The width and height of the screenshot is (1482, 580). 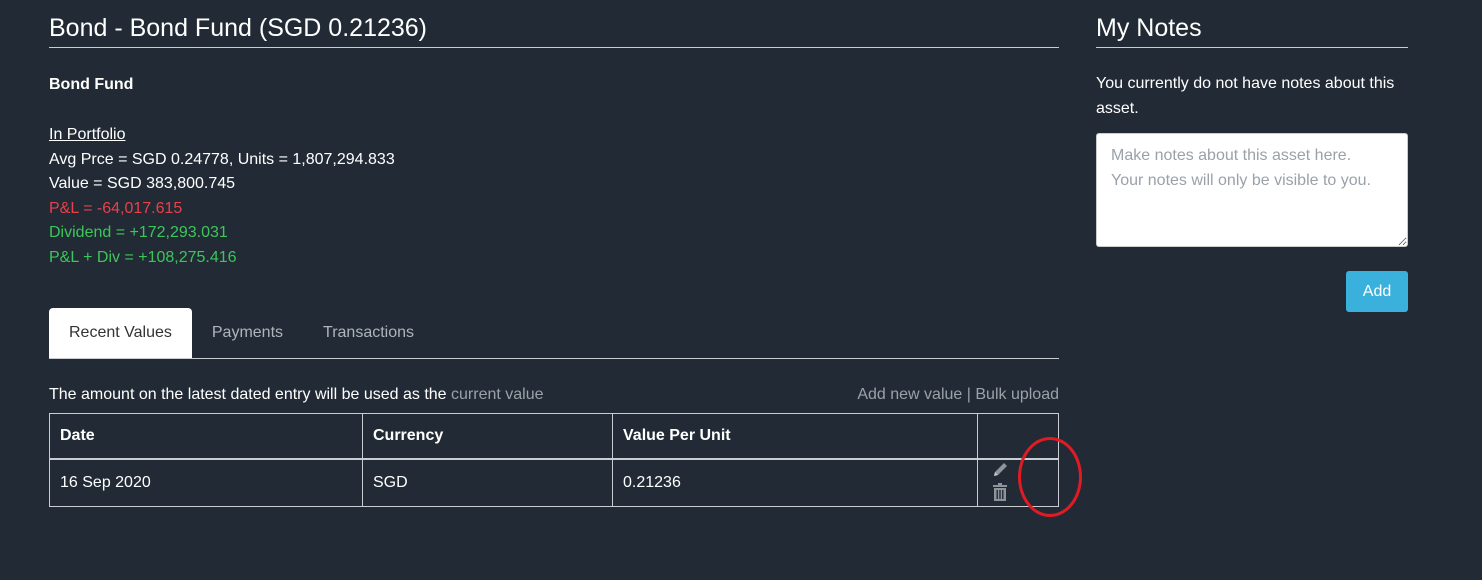 What do you see at coordinates (554, 333) in the screenshot?
I see `tab-bar: Recent Values Payments Transactions` at bounding box center [554, 333].